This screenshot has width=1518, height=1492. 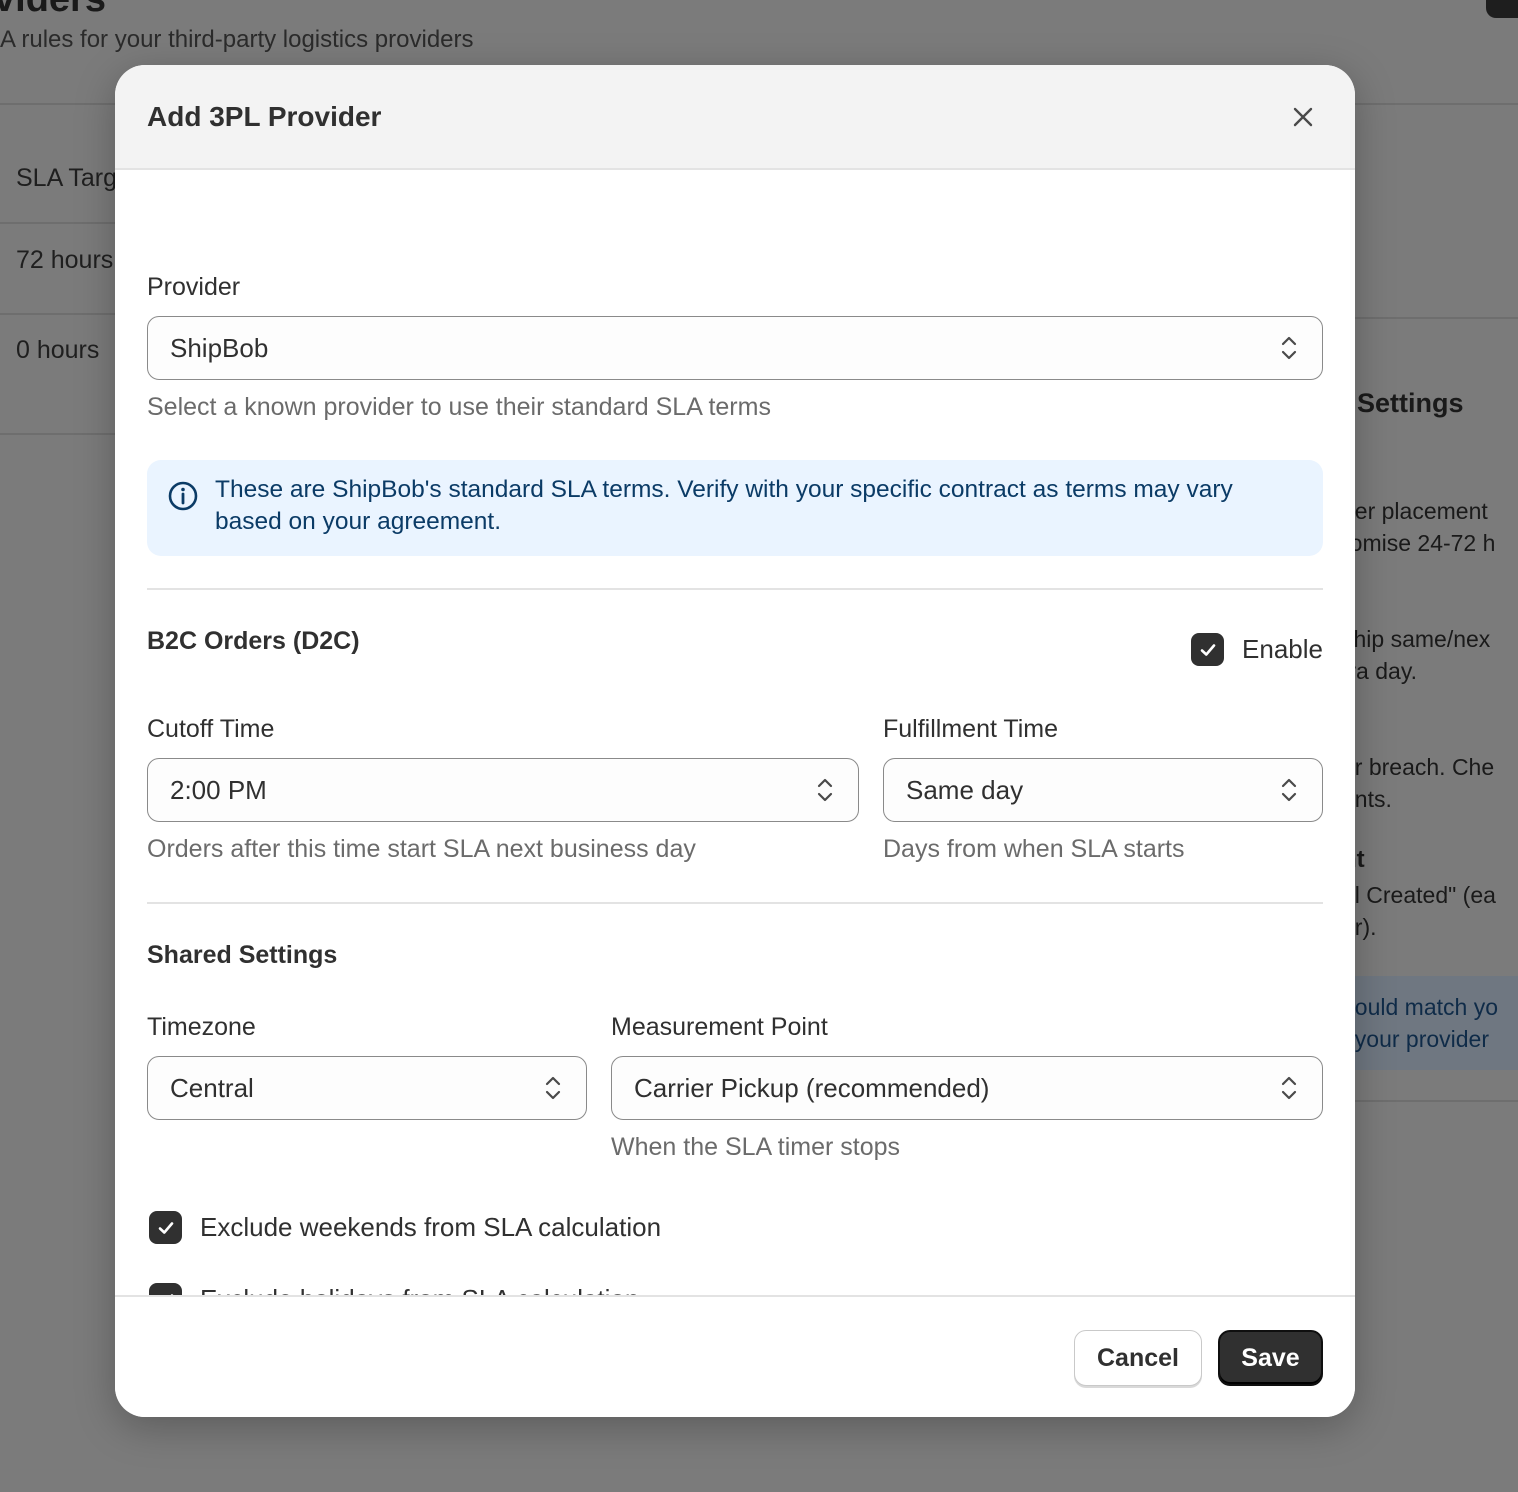 What do you see at coordinates (1416, 1039) in the screenshot?
I see `side-panel-text: t your provider` at bounding box center [1416, 1039].